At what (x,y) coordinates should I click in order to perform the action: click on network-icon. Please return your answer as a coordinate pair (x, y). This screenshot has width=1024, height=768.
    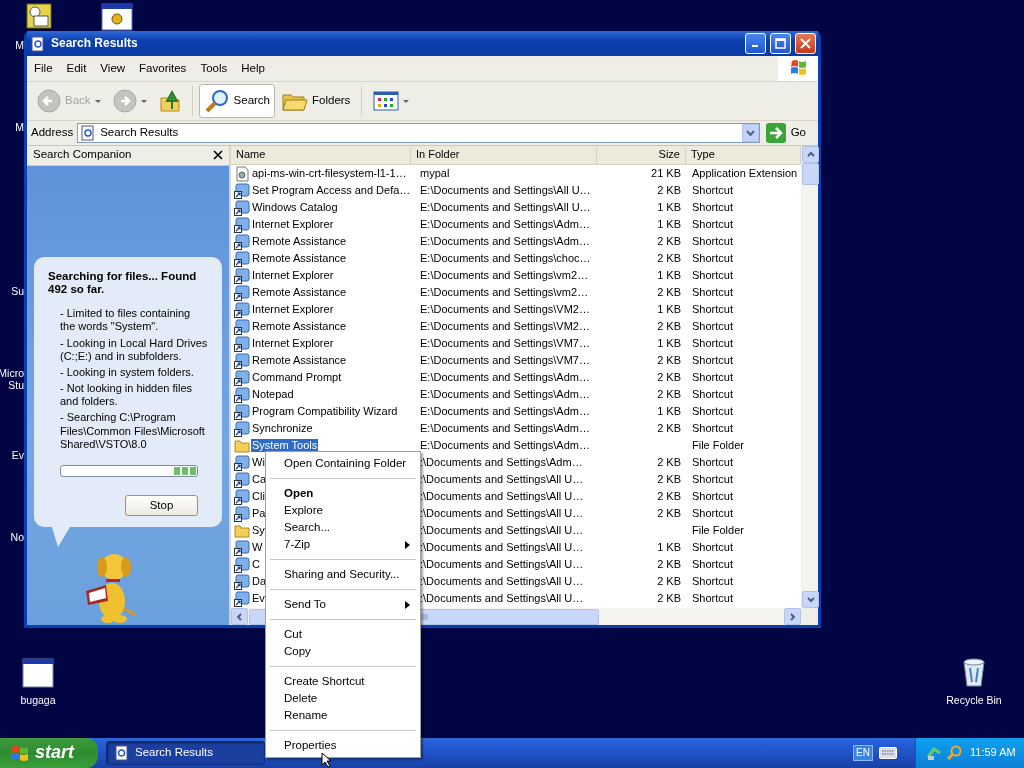
    Looking at the image, I should click on (934, 753).